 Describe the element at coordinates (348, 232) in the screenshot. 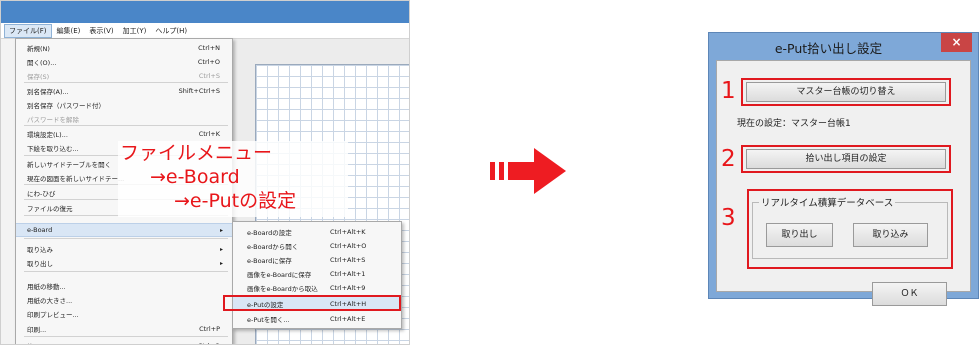

I see `menu-item-shortcut: Ctrl+Alt+K` at that location.